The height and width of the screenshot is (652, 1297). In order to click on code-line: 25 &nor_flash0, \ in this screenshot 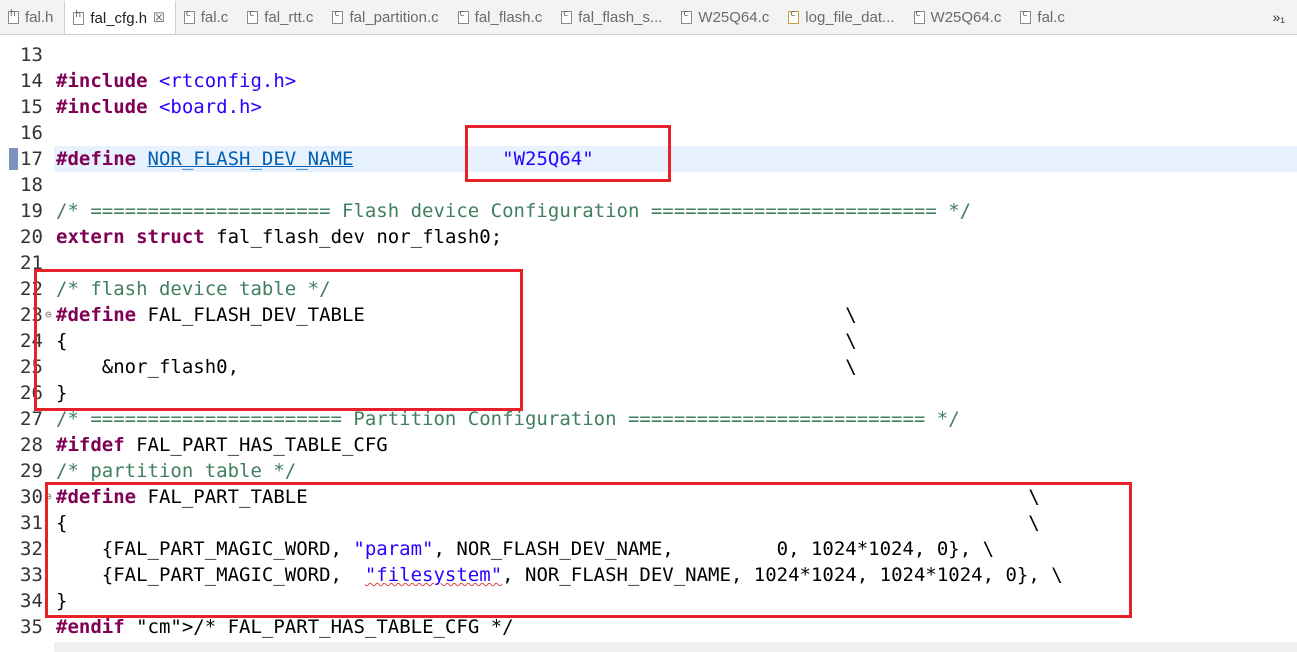, I will do `click(648, 367)`.